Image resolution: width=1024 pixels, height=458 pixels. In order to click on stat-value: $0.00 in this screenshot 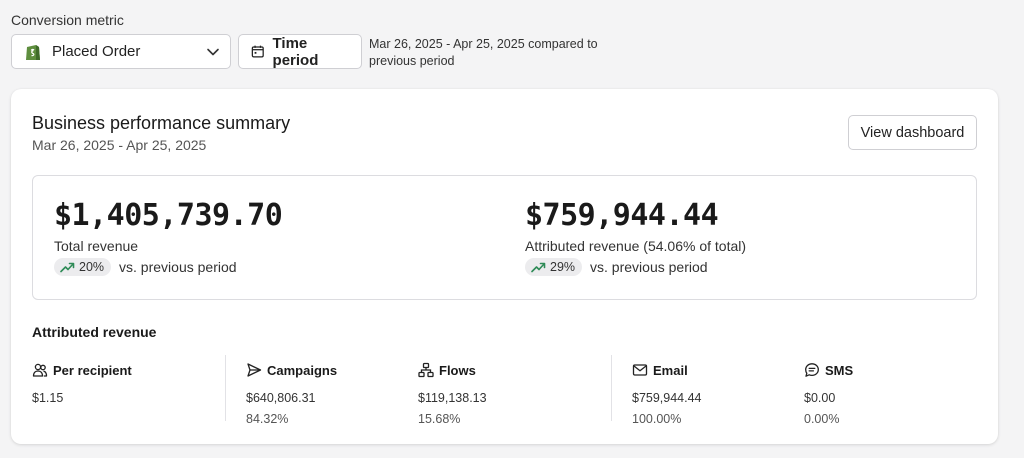, I will do `click(820, 398)`.